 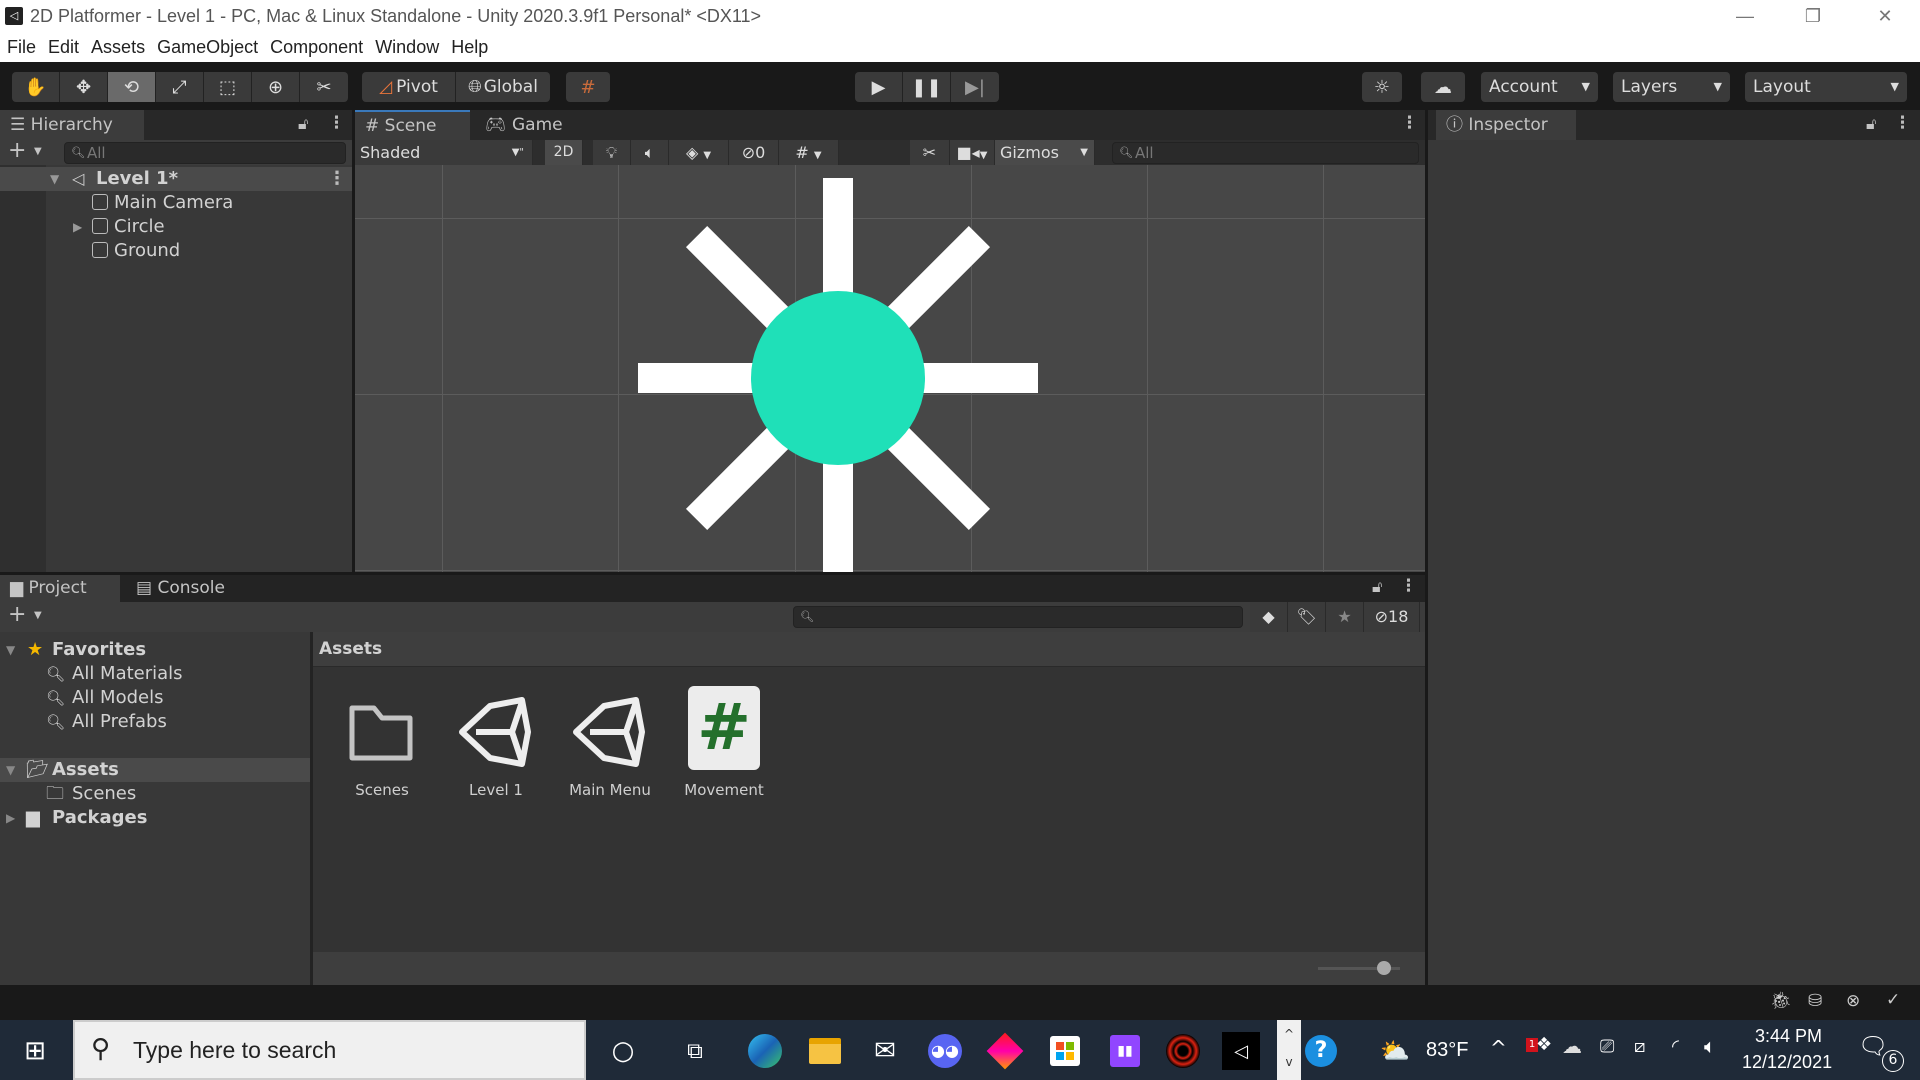 I want to click on account-dropdown: Account ▼, so click(x=1539, y=87).